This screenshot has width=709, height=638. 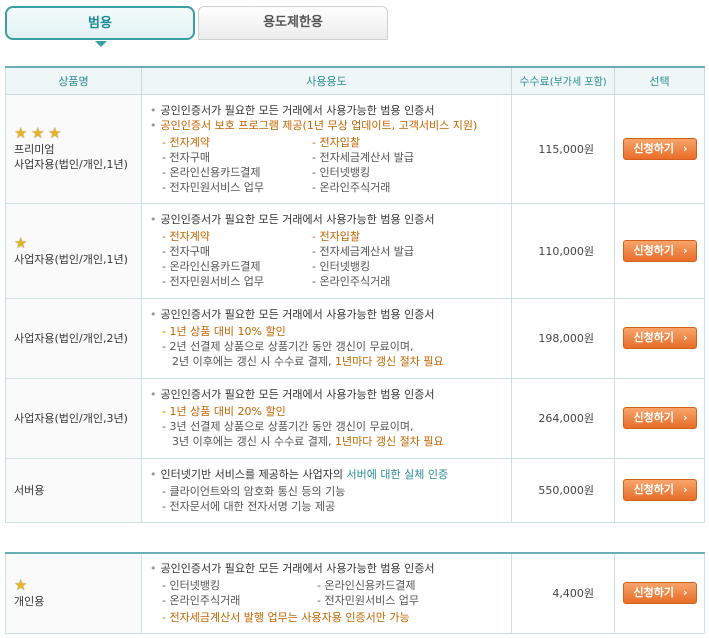 I want to click on header-usage: 사용용도, so click(x=326, y=80).